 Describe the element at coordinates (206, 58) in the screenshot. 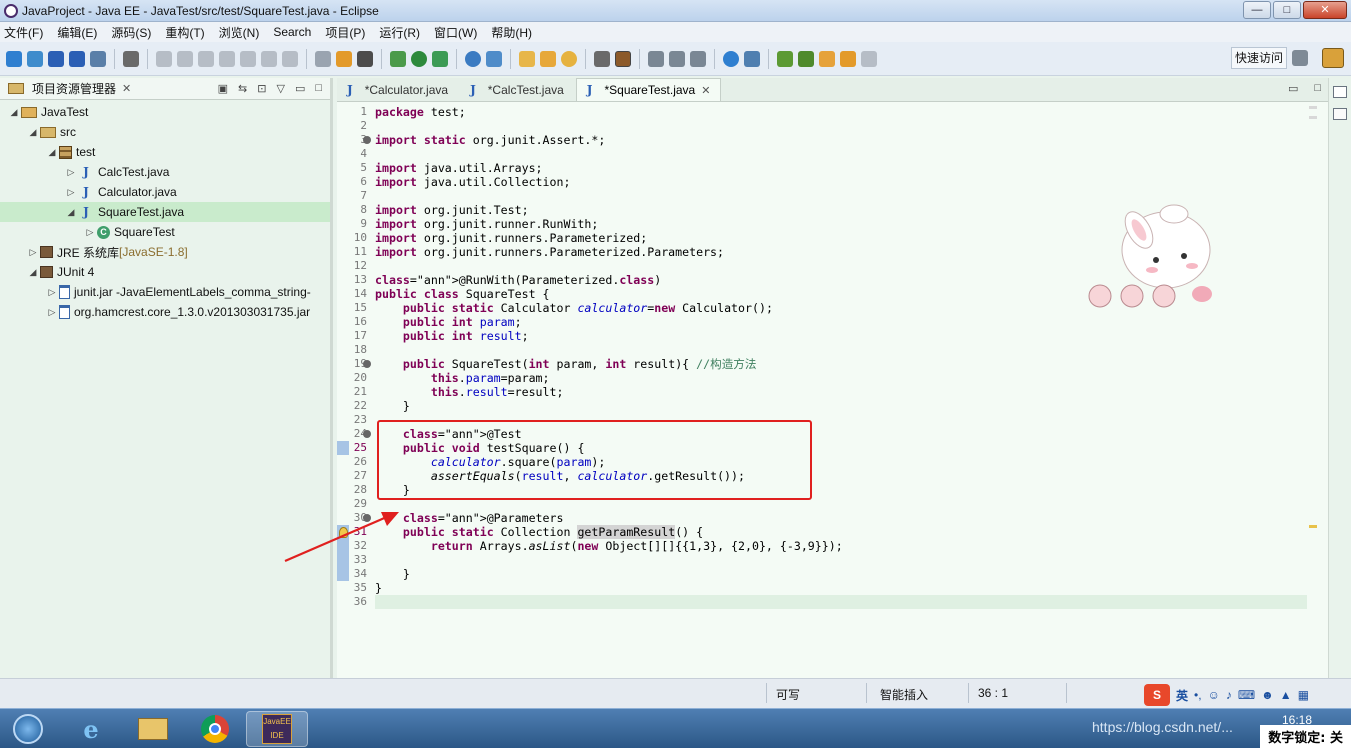

I see `terminate-icon` at that location.